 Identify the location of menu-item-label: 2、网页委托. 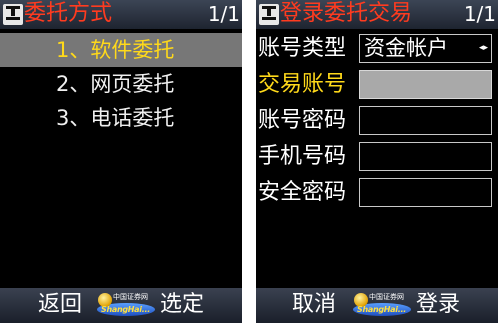
(115, 84).